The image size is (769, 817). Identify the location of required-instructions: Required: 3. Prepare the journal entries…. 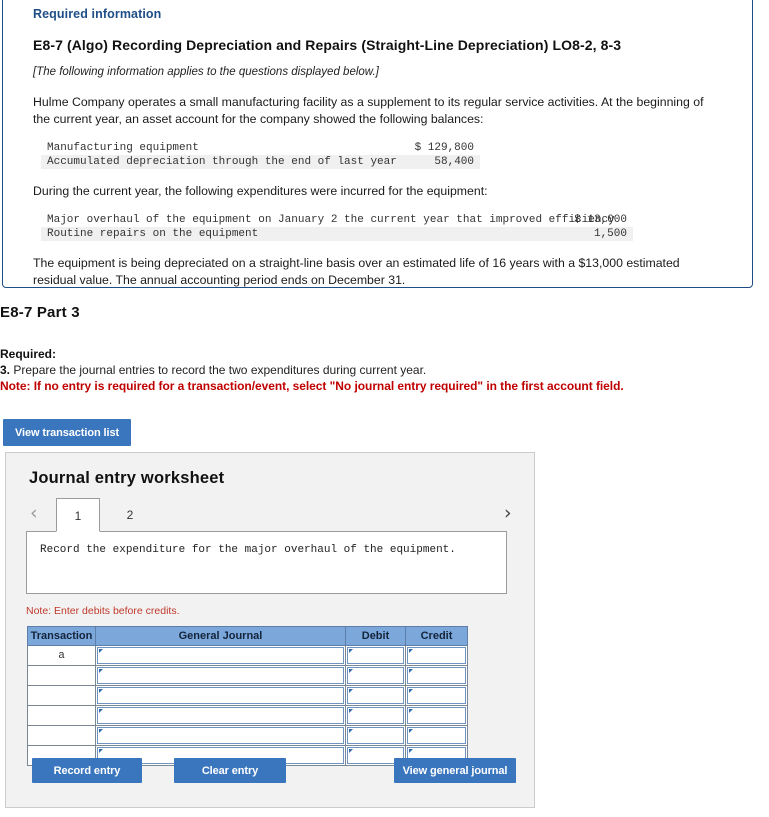
(312, 371).